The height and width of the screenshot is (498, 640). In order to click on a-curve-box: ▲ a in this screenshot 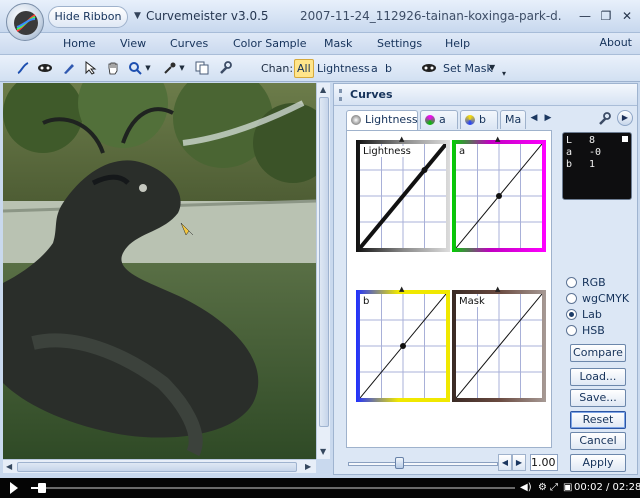, I will do `click(499, 193)`.